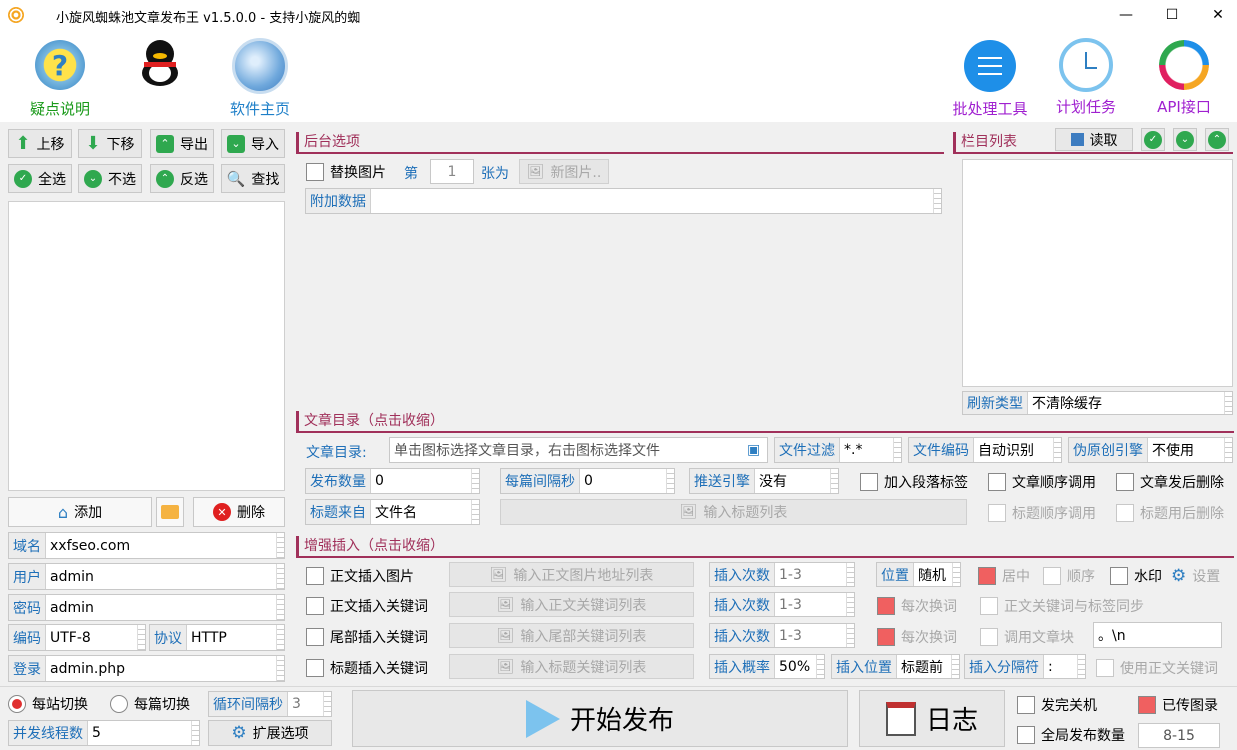 This screenshot has width=1237, height=750. Describe the element at coordinates (918, 574) in the screenshot. I see `position-select: 位置 随机` at that location.